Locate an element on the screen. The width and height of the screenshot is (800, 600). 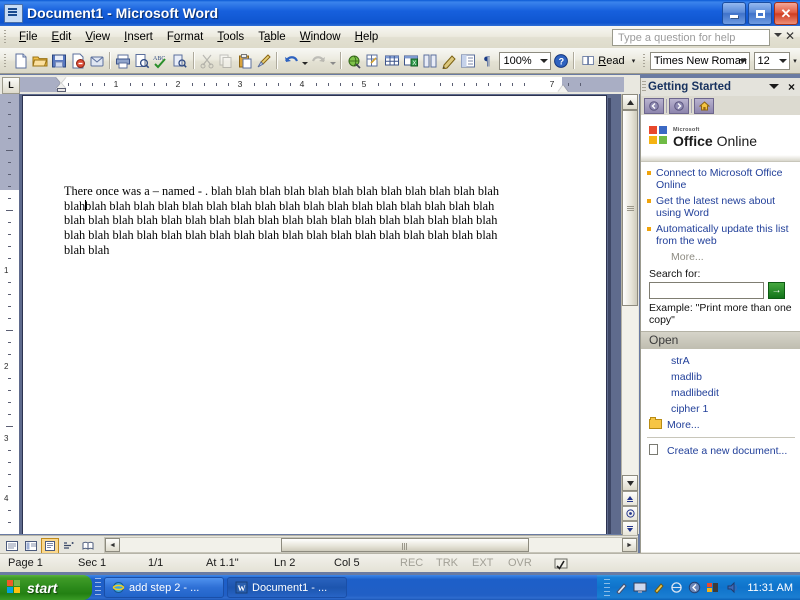
volume-icon is located at coordinates (732, 587).